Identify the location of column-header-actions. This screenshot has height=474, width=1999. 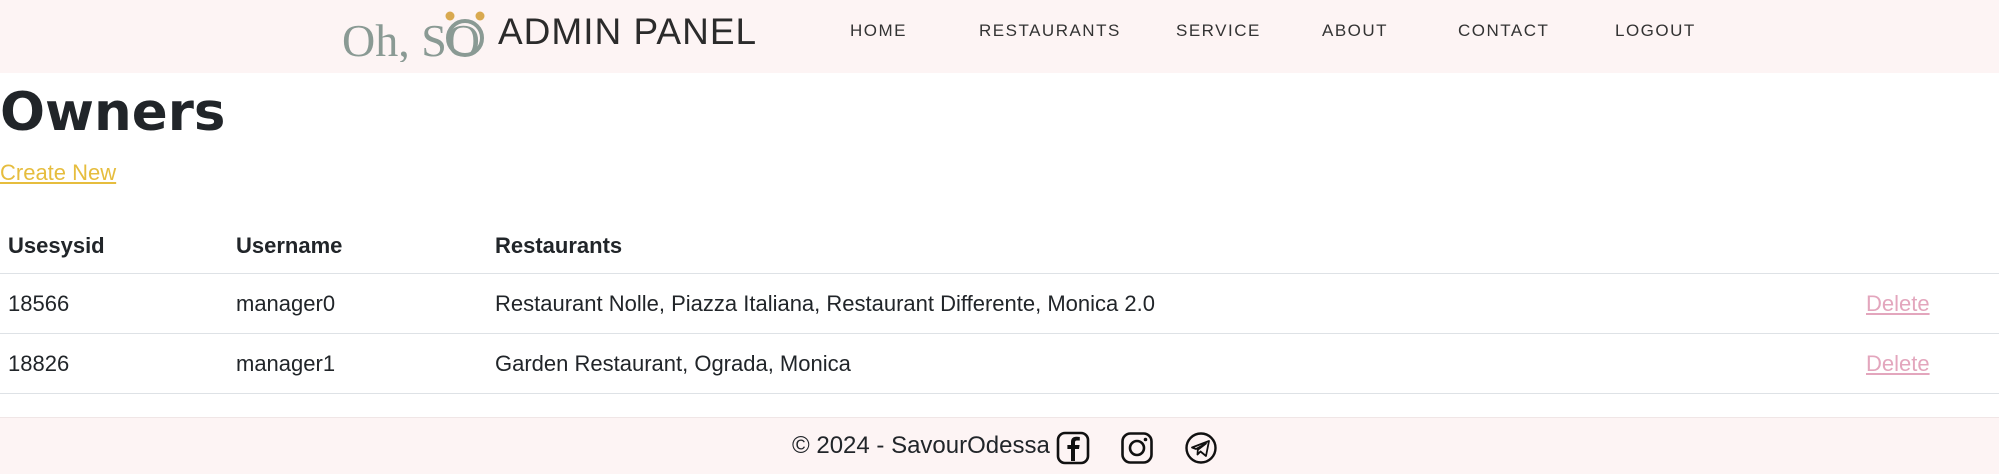
(1928, 246).